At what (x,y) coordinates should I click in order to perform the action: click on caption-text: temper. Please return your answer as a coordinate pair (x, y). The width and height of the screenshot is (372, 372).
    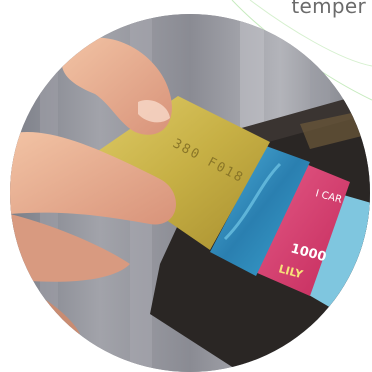
    Looking at the image, I should click on (328, 9).